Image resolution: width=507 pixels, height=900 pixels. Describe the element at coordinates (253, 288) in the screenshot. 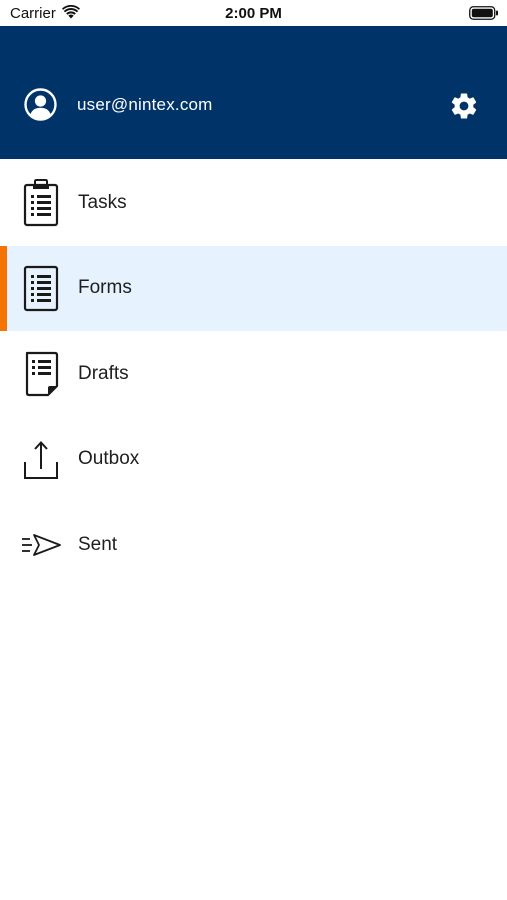

I see `menu-item-forms: Forms` at that location.